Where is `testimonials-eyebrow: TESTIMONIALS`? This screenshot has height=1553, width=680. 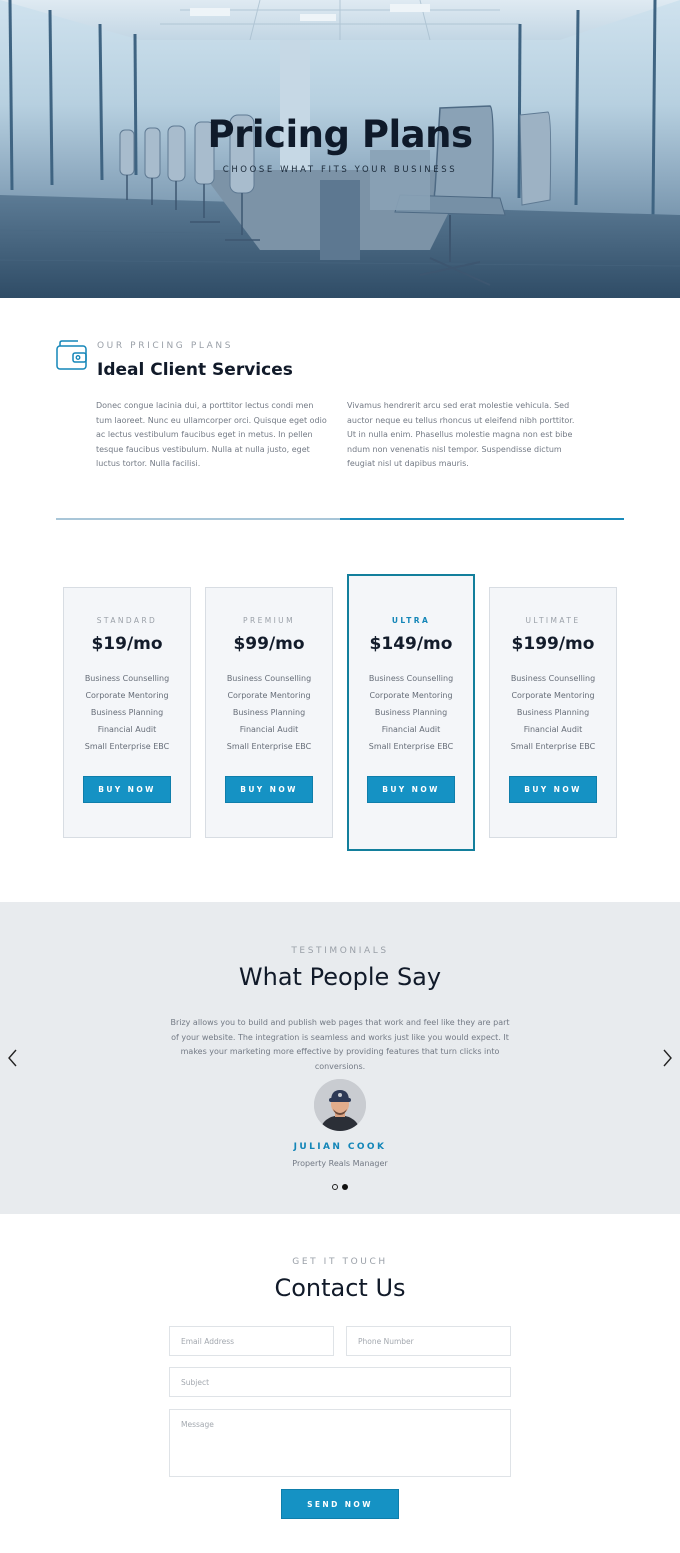 testimonials-eyebrow: TESTIMONIALS is located at coordinates (340, 951).